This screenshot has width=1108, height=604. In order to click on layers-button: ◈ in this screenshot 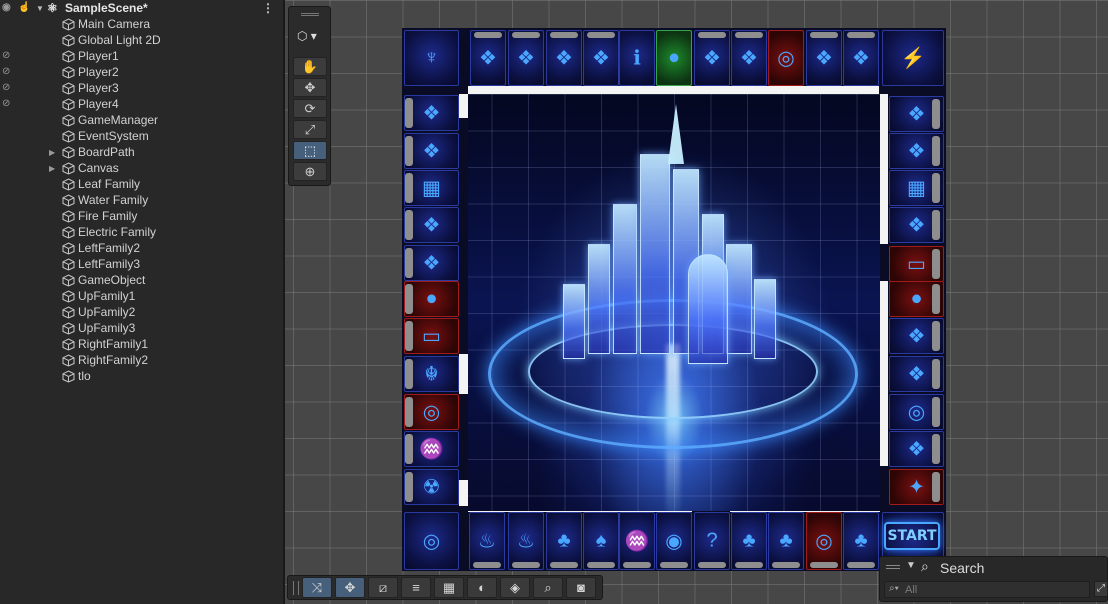, I will do `click(515, 587)`.